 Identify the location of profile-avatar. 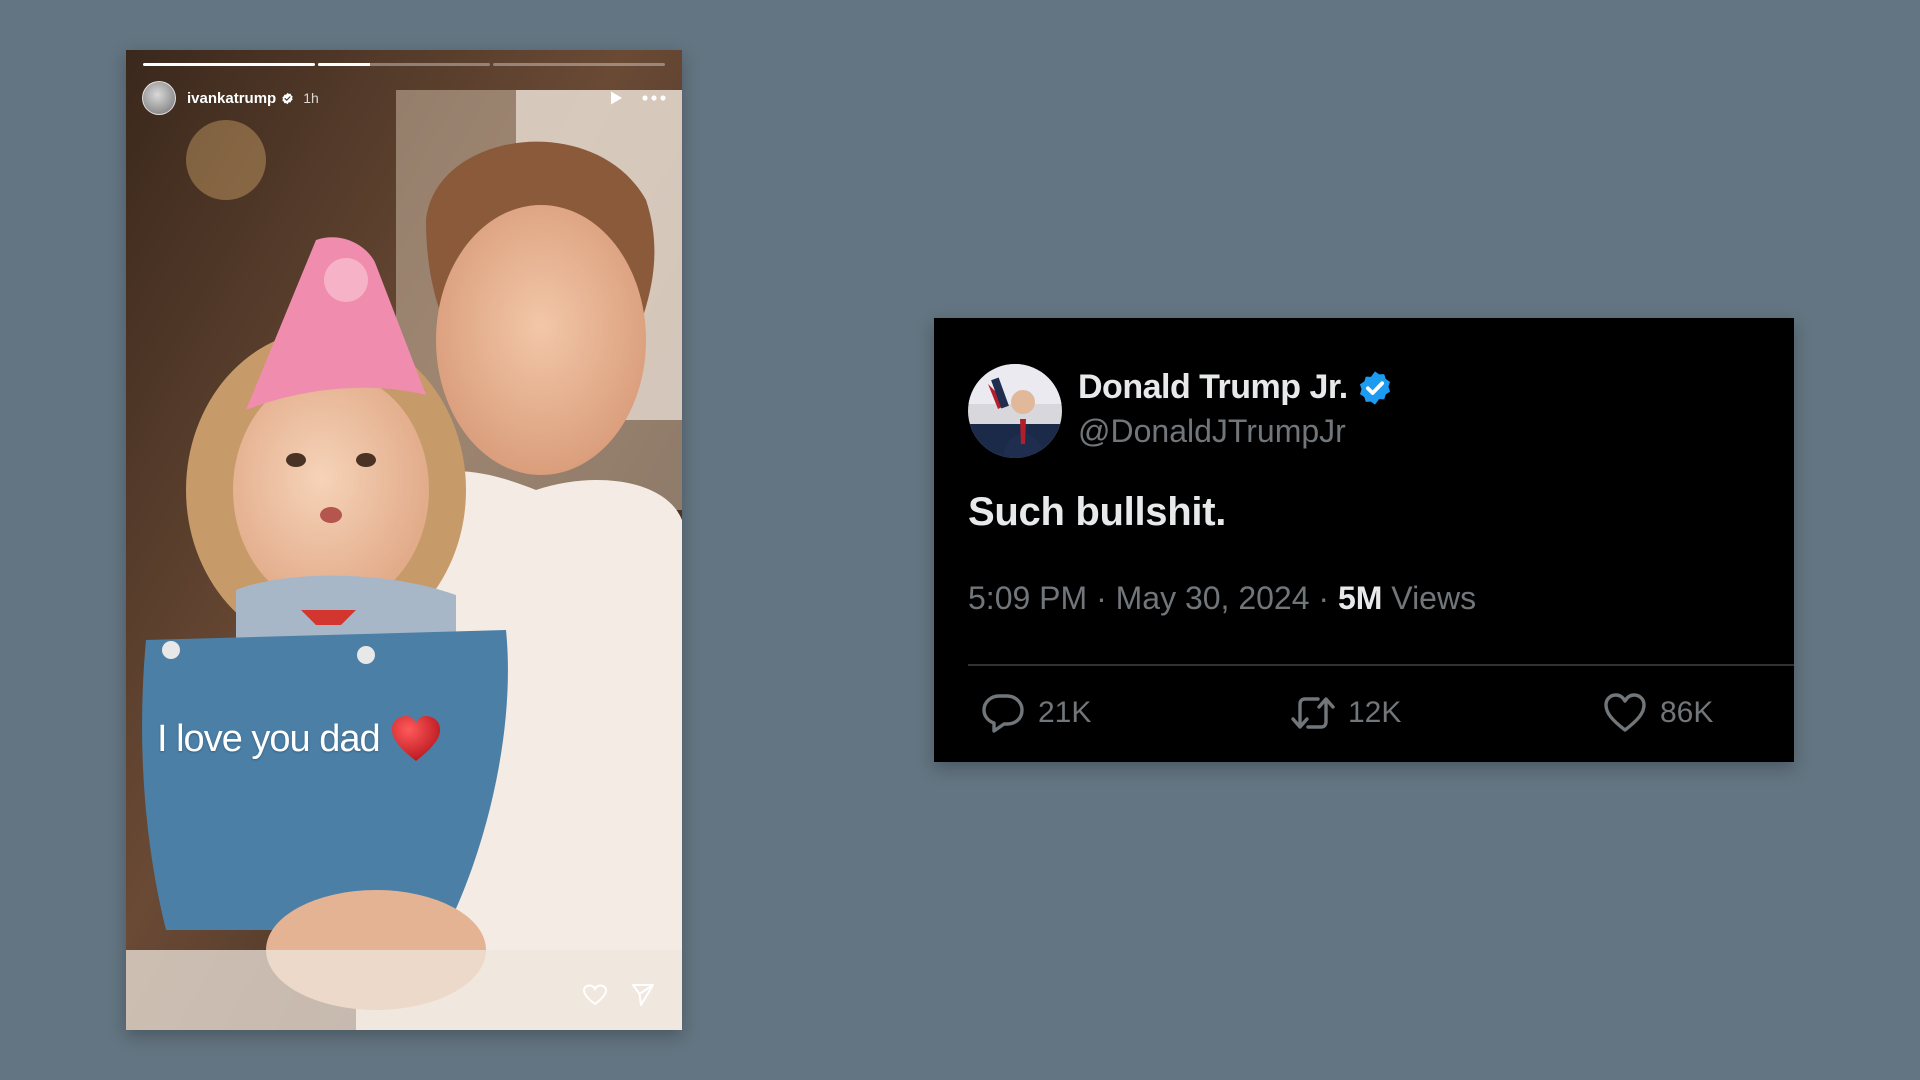
(159, 98).